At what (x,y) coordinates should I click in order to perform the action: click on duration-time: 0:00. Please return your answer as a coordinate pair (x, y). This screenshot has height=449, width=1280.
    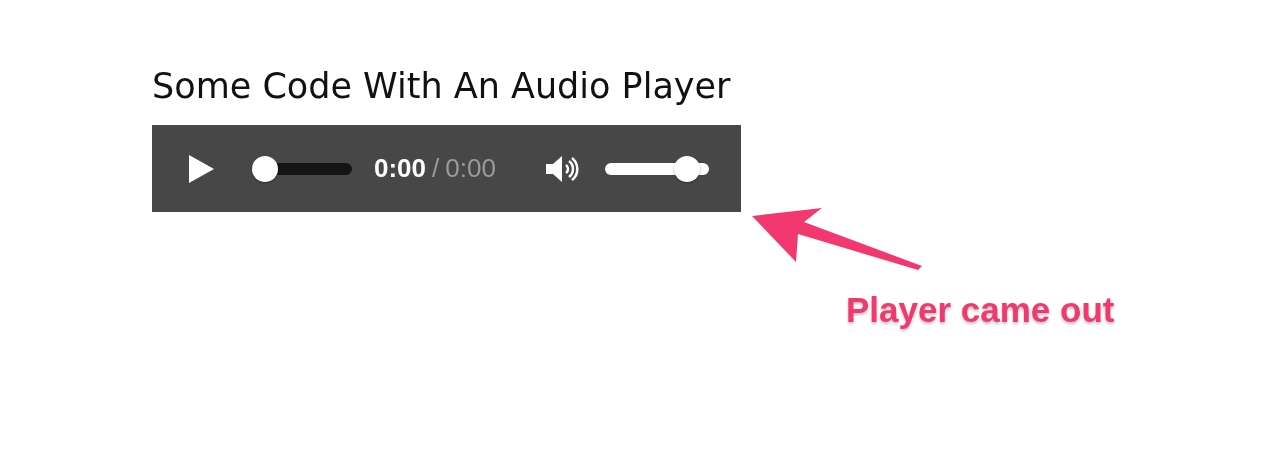
    Looking at the image, I should click on (470, 168).